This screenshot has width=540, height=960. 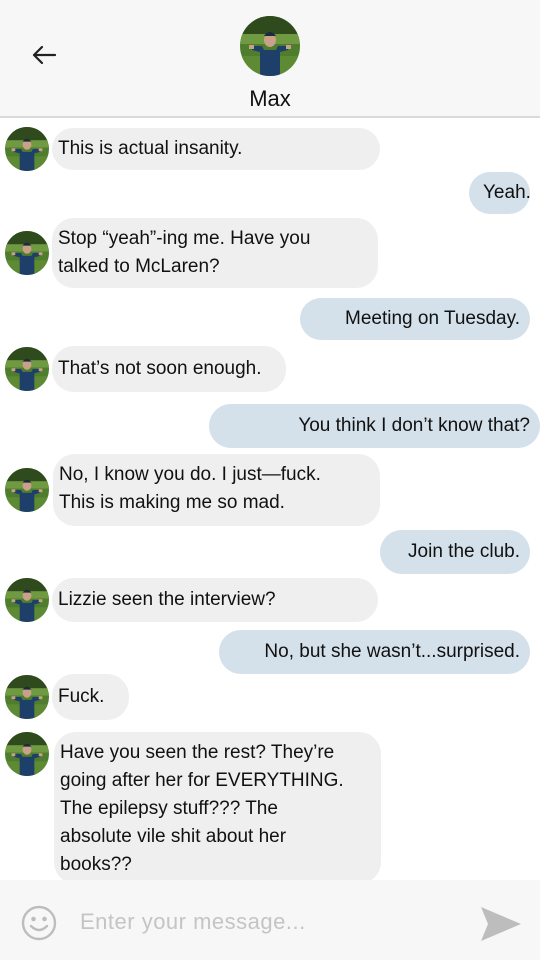 I want to click on message-text-line: The epilepsy stuff??? The, so click(x=169, y=808).